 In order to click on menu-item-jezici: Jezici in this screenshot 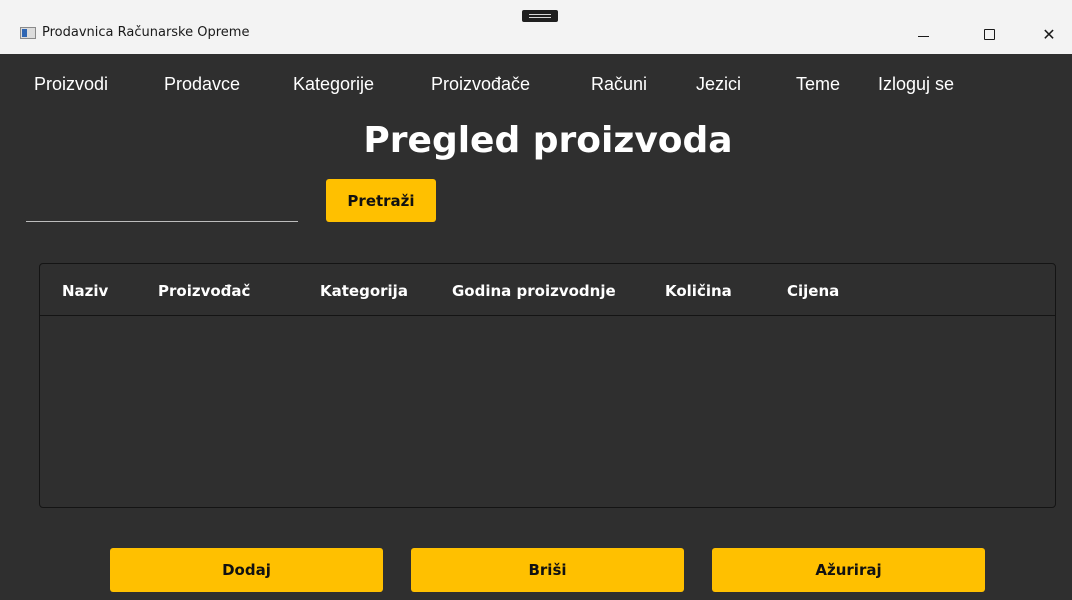, I will do `click(718, 84)`.